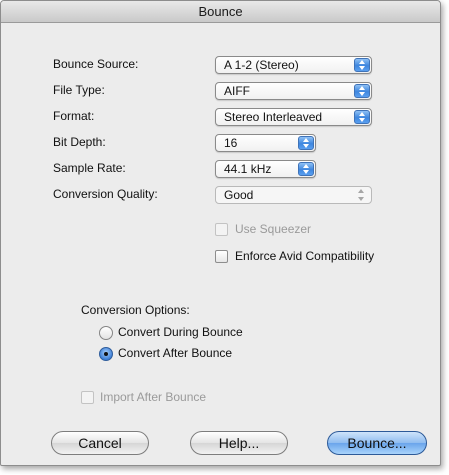 This screenshot has height=475, width=449. Describe the element at coordinates (221, 229) in the screenshot. I see `use-squeezer-checkbox` at that location.